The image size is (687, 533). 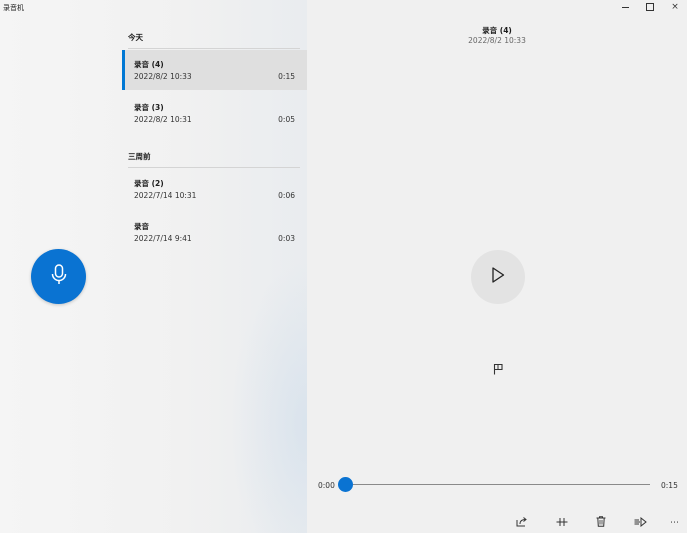 I want to click on add-marker-button, so click(x=498, y=369).